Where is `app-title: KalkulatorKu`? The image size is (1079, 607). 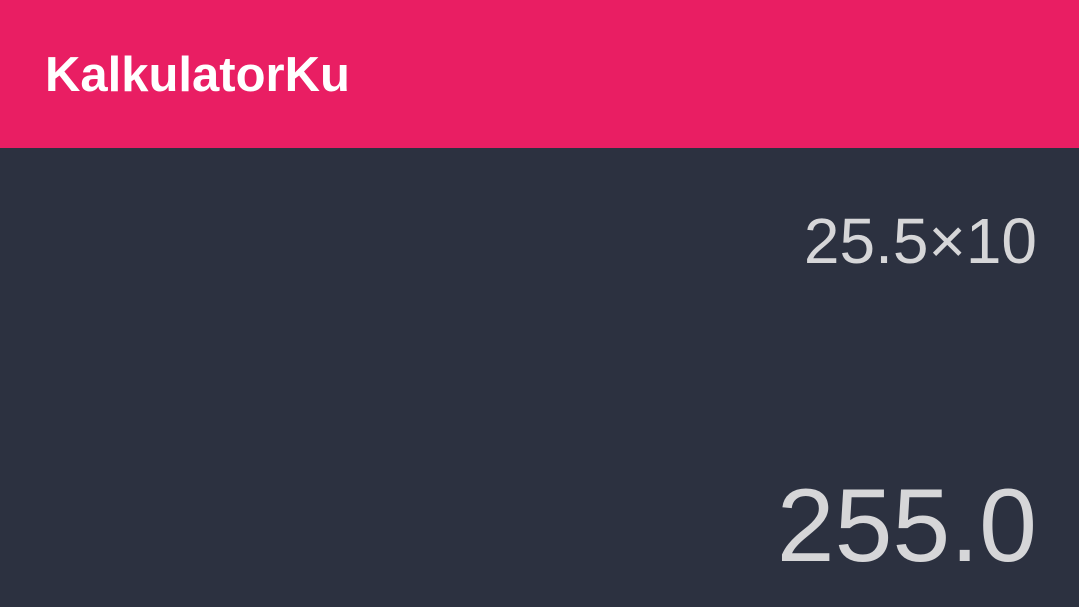 app-title: KalkulatorKu is located at coordinates (197, 75).